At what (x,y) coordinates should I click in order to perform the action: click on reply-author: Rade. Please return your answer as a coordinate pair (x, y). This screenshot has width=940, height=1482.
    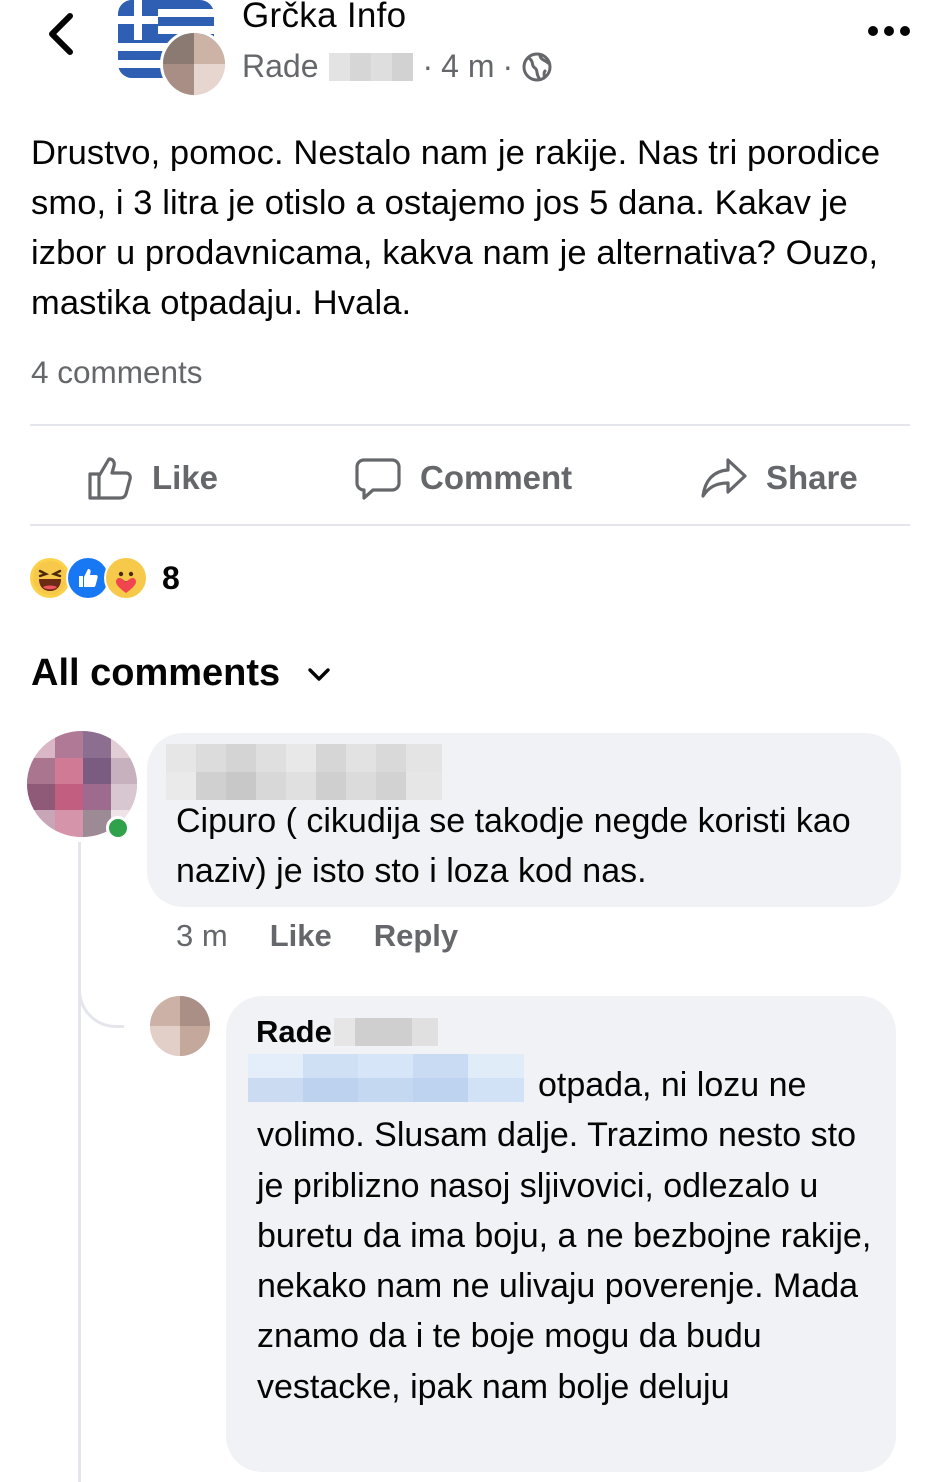
    Looking at the image, I should click on (347, 1032).